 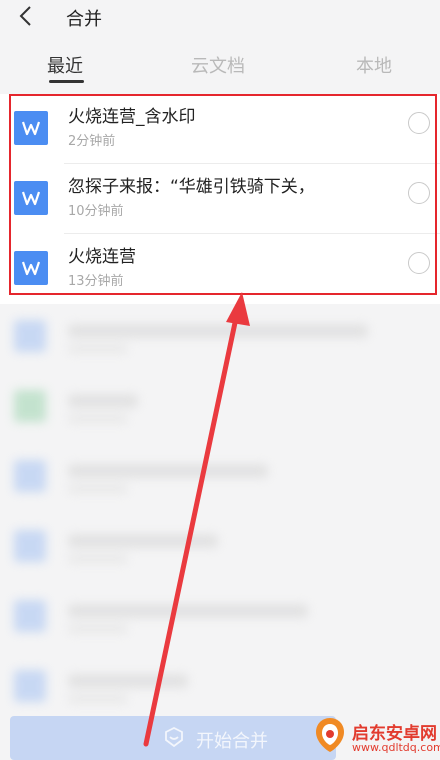 I want to click on chevron-left-icon, so click(x=25, y=16).